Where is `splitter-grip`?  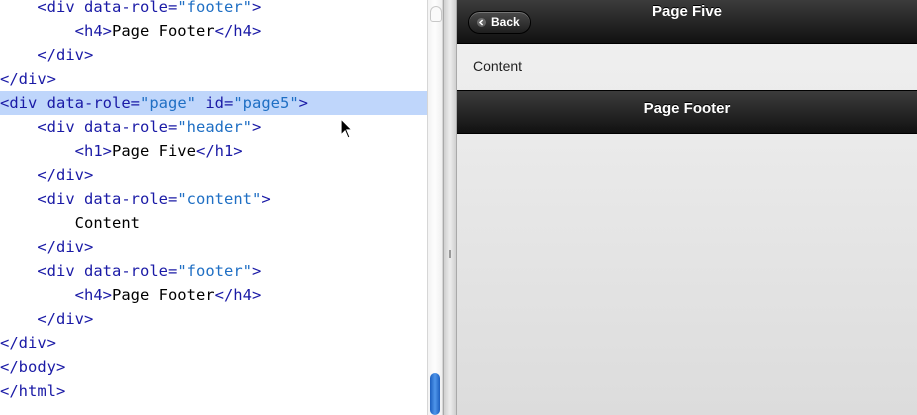
splitter-grip is located at coordinates (450, 254).